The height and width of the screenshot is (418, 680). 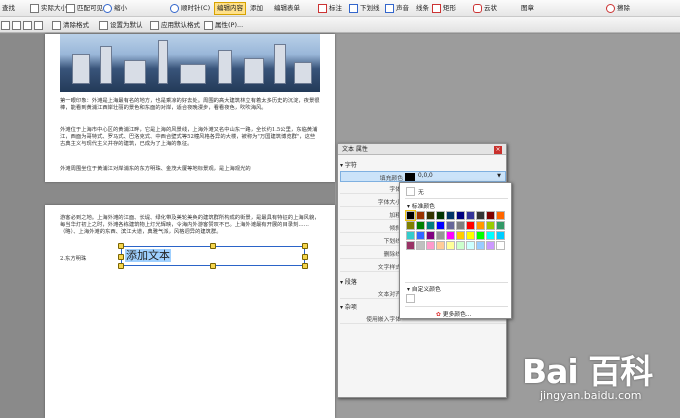 What do you see at coordinates (174, 8) in the screenshot?
I see `rotate-icon` at bounding box center [174, 8].